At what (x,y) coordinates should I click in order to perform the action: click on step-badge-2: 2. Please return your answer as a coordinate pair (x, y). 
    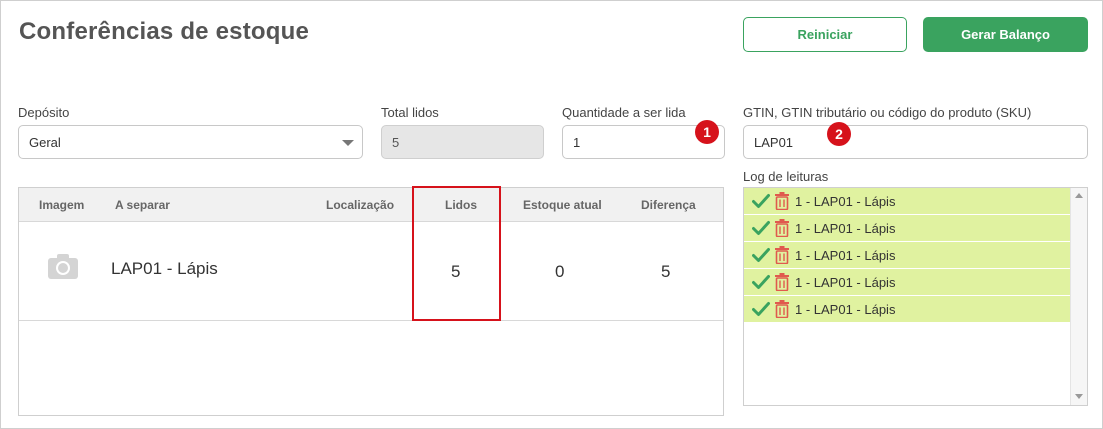
    Looking at the image, I should click on (839, 134).